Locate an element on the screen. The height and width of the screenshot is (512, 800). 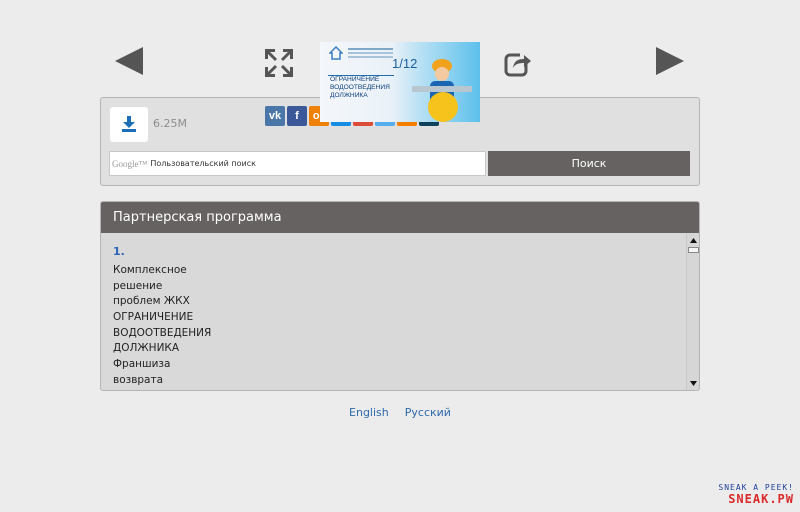
next-slide-button is located at coordinates (670, 61).